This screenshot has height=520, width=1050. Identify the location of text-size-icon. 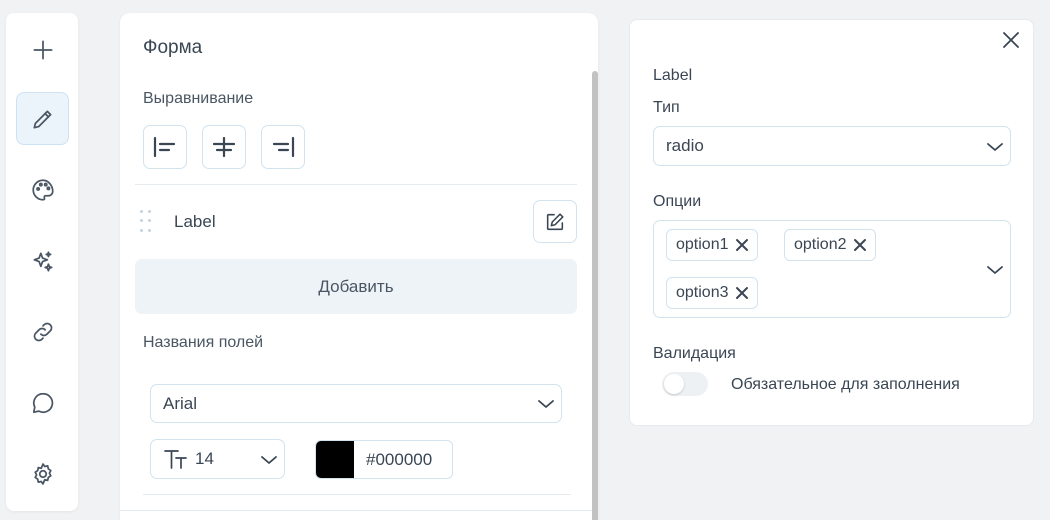
(175, 459).